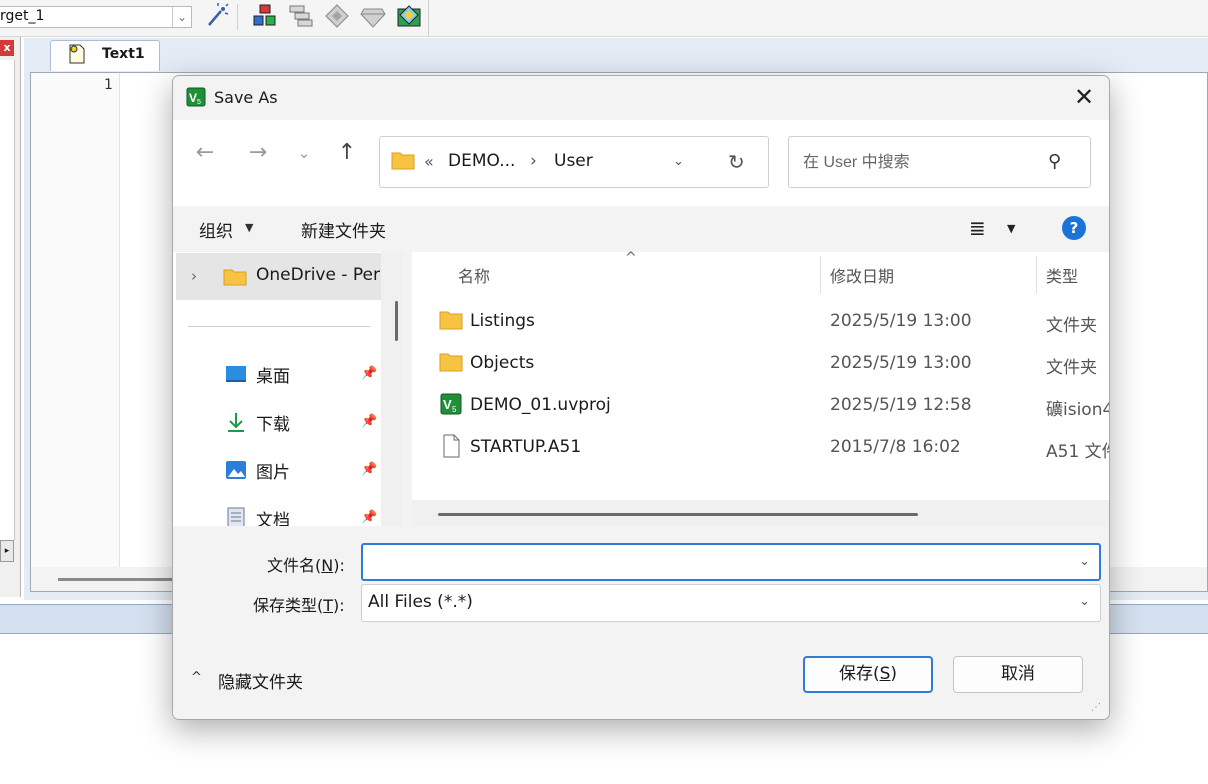 This screenshot has width=1208, height=784. What do you see at coordinates (260, 680) in the screenshot?
I see `hide-folders-button: 隐藏文件夹` at bounding box center [260, 680].